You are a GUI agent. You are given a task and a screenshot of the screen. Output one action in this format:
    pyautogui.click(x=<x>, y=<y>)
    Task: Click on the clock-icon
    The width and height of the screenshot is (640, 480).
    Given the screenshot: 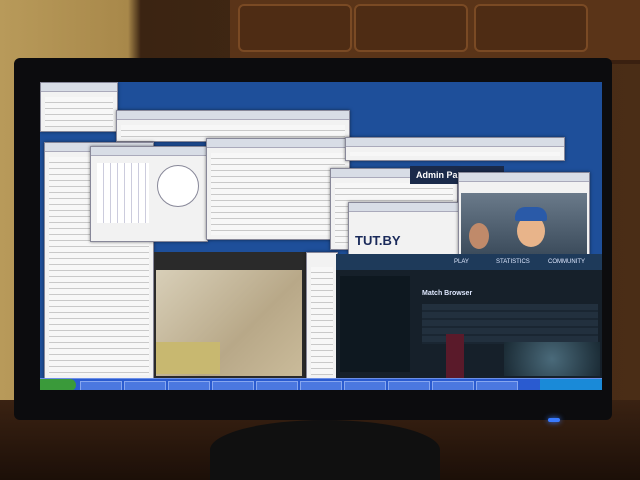 What is the action you would take?
    pyautogui.click(x=178, y=186)
    